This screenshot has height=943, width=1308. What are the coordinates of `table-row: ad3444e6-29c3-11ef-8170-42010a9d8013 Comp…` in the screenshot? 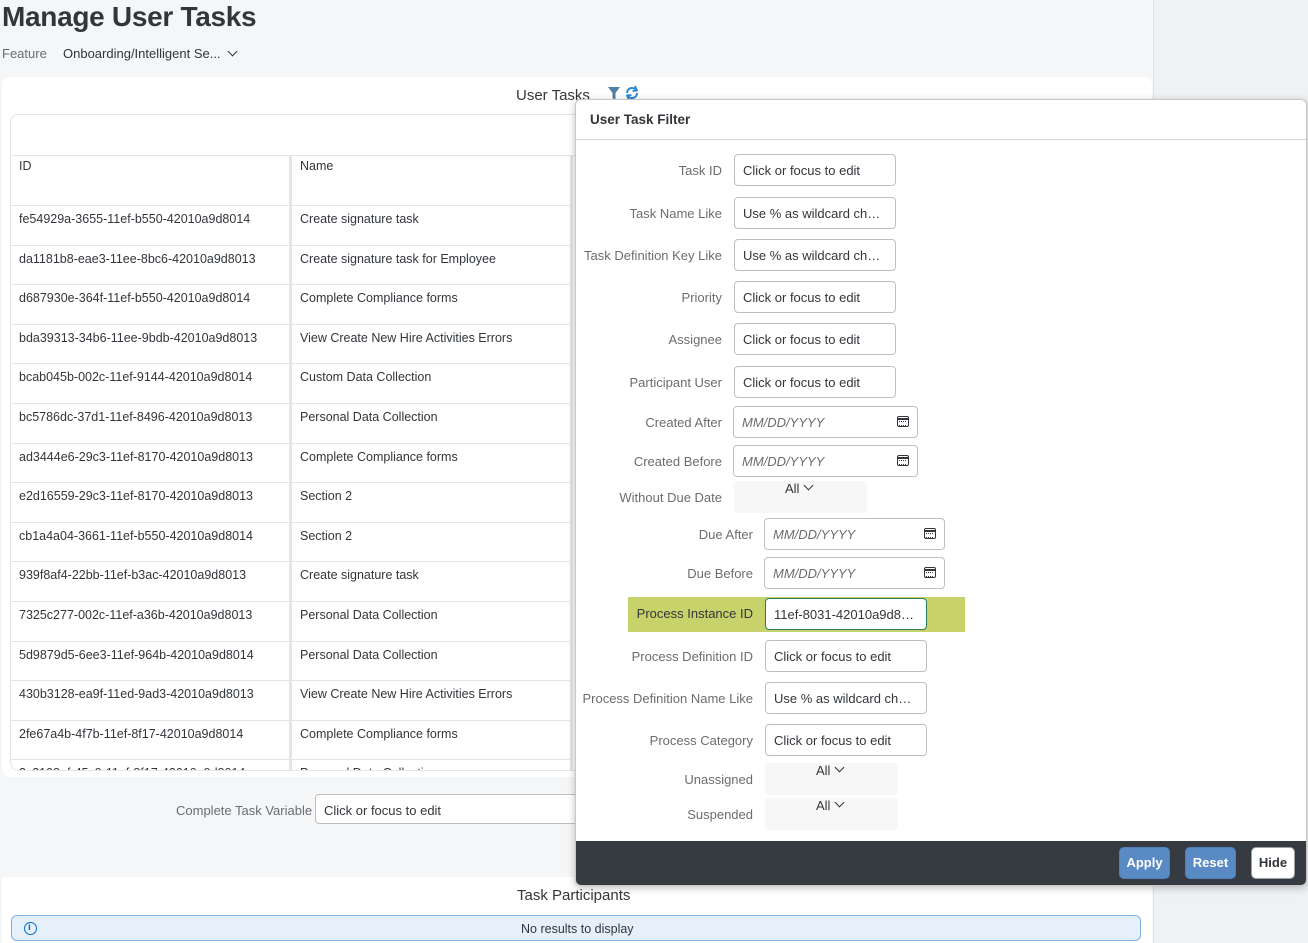 It's located at (292, 463).